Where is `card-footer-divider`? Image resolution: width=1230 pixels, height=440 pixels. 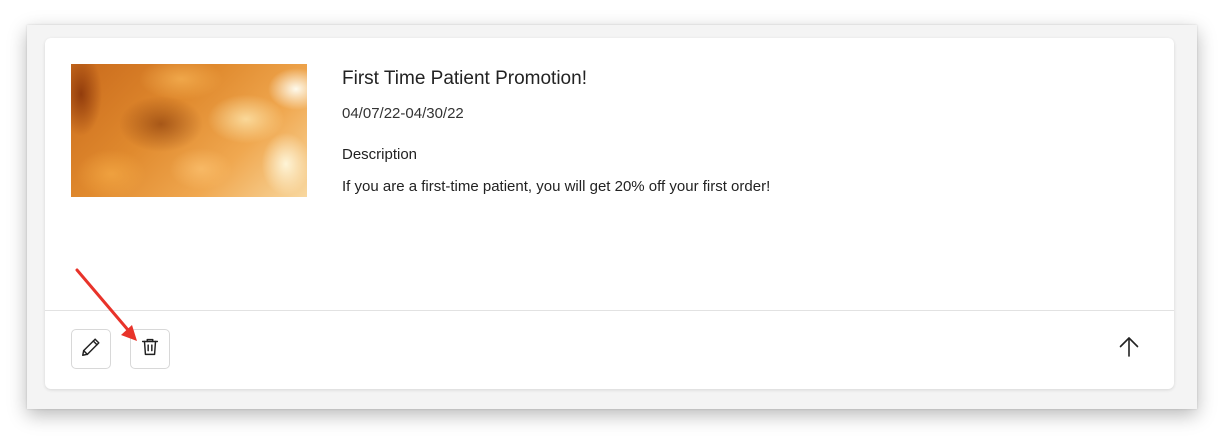 card-footer-divider is located at coordinates (609, 310).